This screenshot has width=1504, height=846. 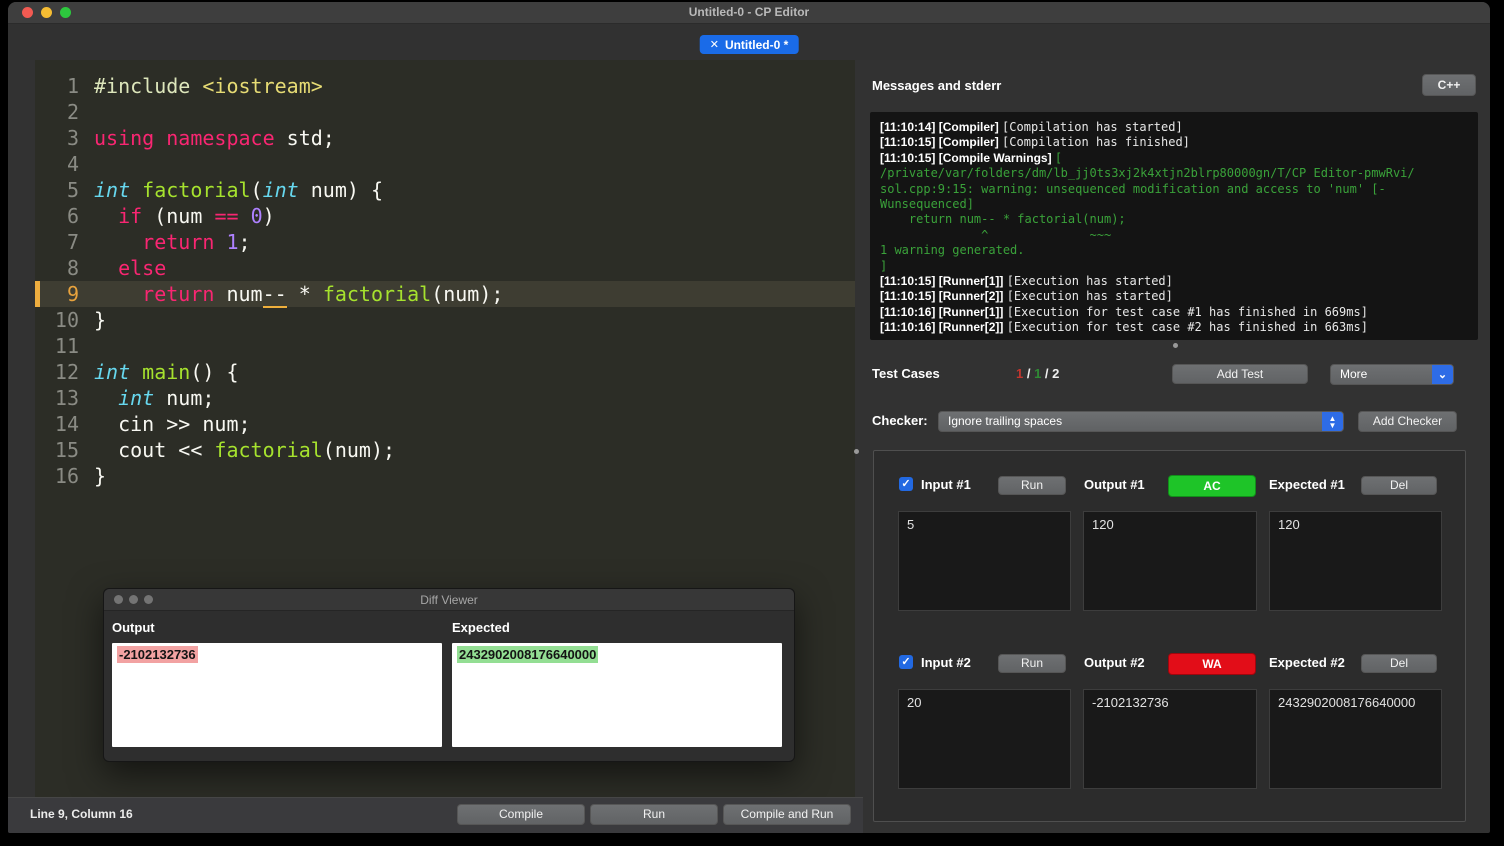 I want to click on code-token: }, so click(x=100, y=320).